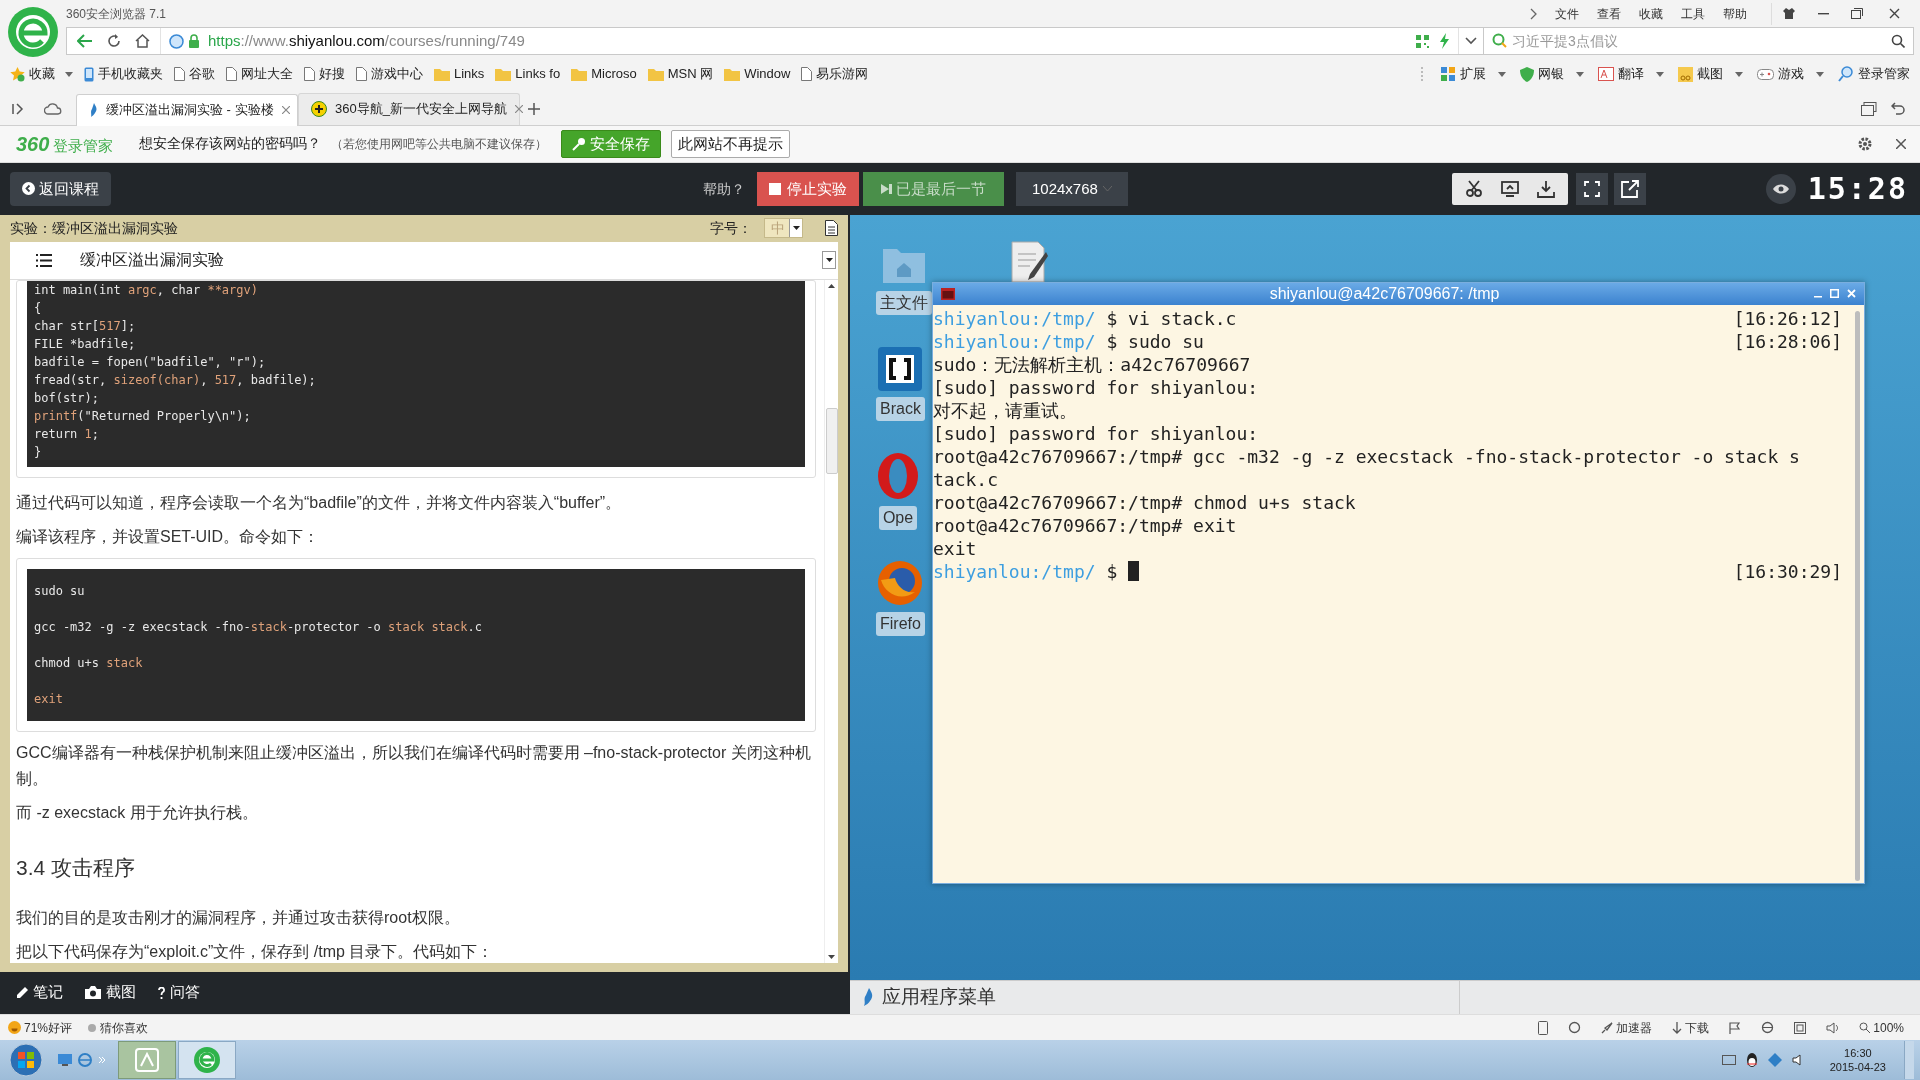 The height and width of the screenshot is (1080, 1920). What do you see at coordinates (389, 74) in the screenshot?
I see `bookmark-item: 游戏中心` at bounding box center [389, 74].